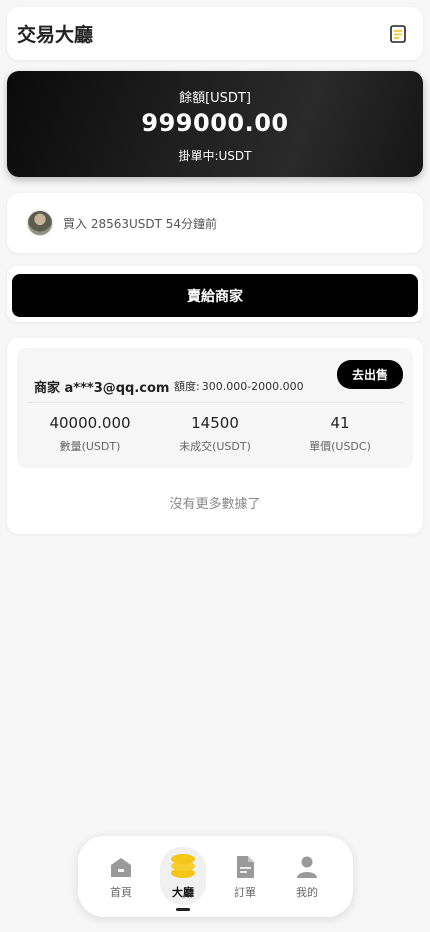 The image size is (430, 932). I want to click on user-icon, so click(307, 867).